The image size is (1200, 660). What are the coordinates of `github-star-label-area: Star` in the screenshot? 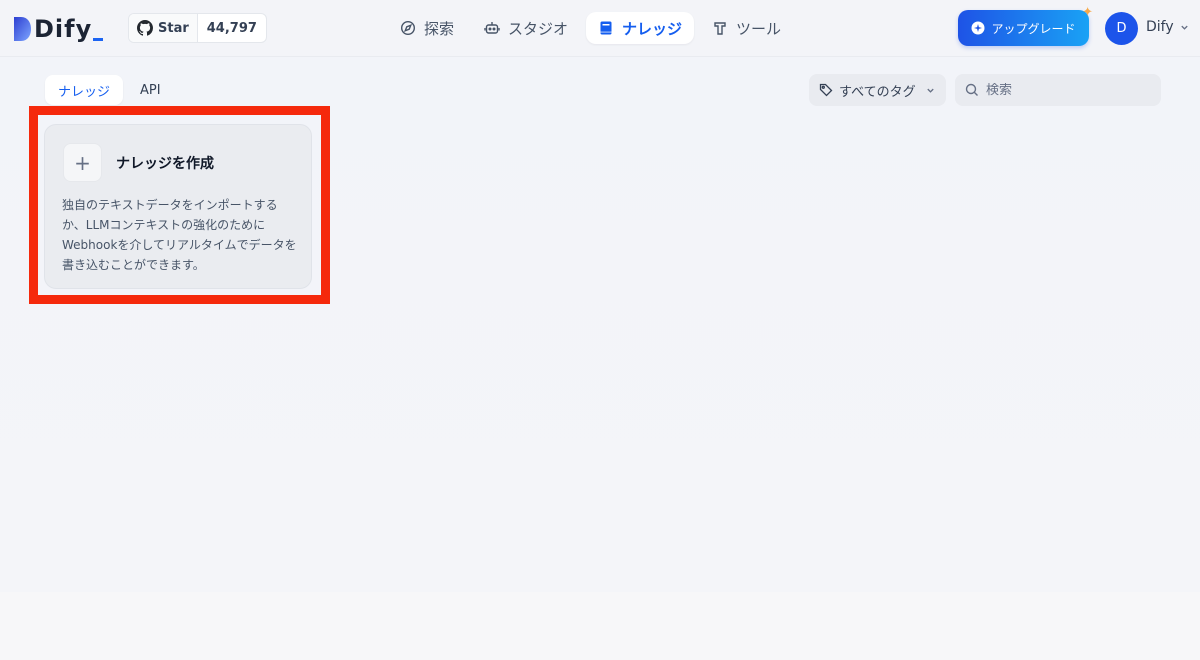 It's located at (163, 28).